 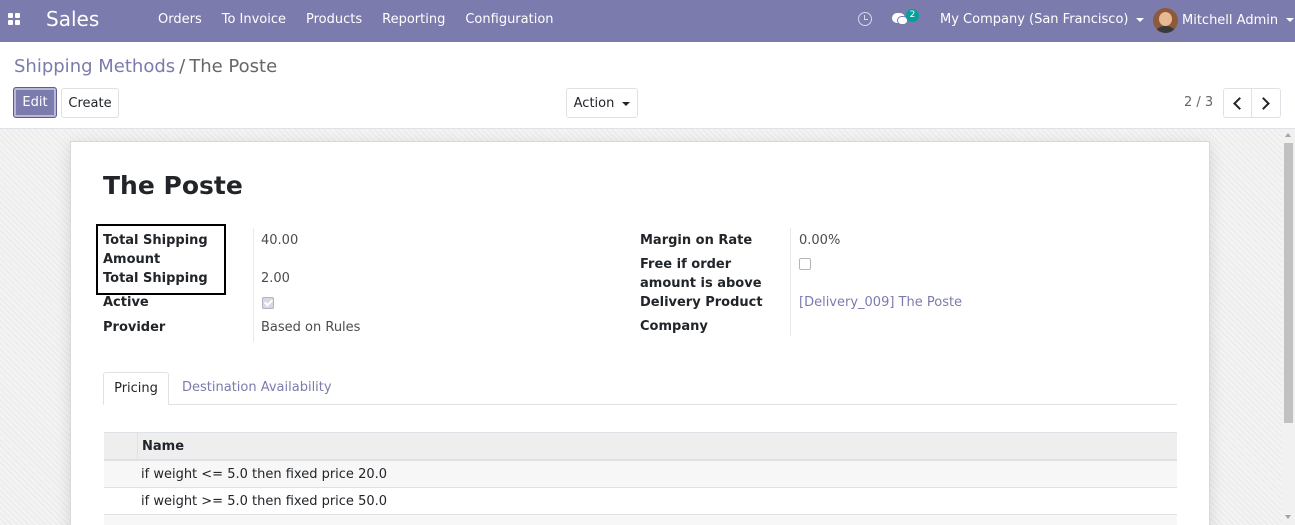 I want to click on company-label: Company, so click(x=674, y=326).